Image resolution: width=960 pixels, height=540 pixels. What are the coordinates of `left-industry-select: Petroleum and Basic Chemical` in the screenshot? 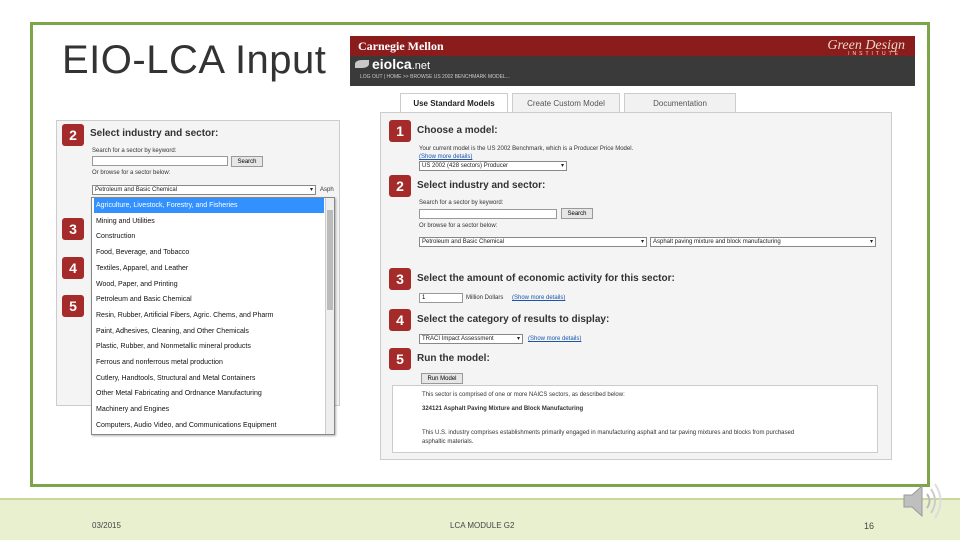 It's located at (204, 190).